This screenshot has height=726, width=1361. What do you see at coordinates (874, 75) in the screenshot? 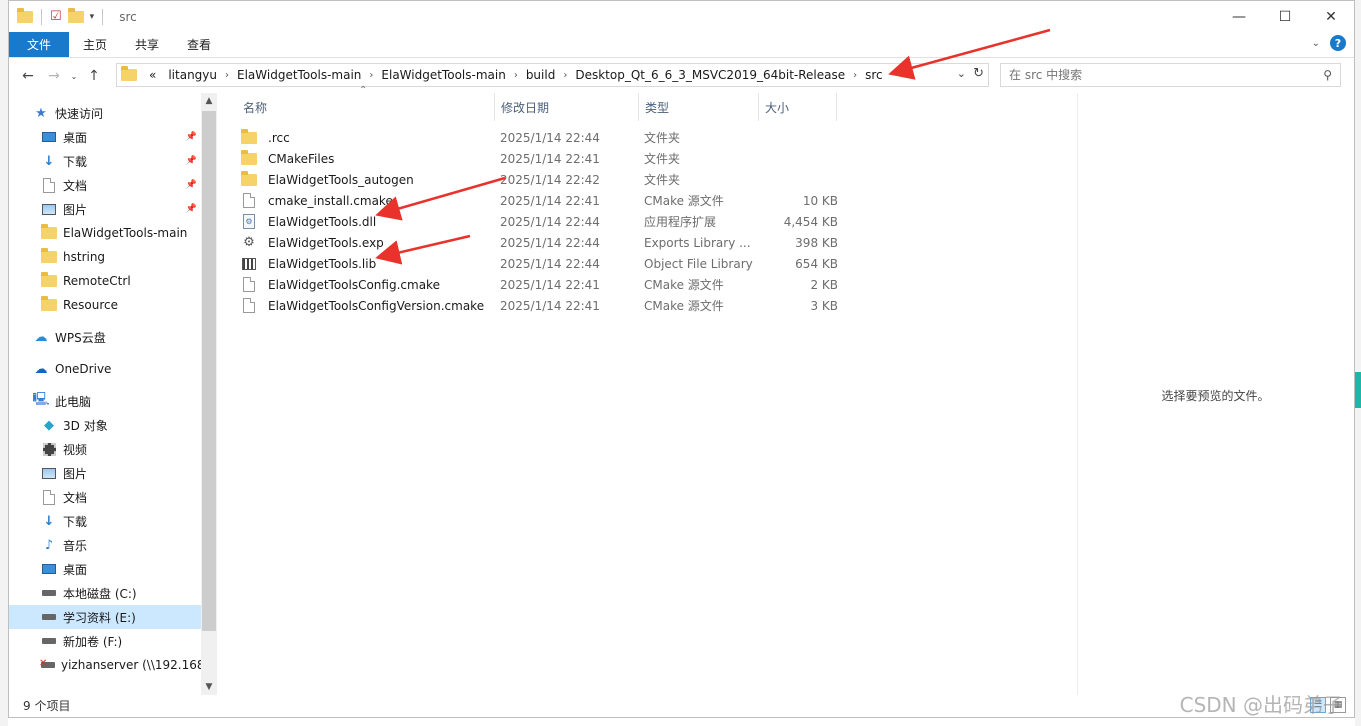
I see `breadcrumb-item-current: src` at bounding box center [874, 75].